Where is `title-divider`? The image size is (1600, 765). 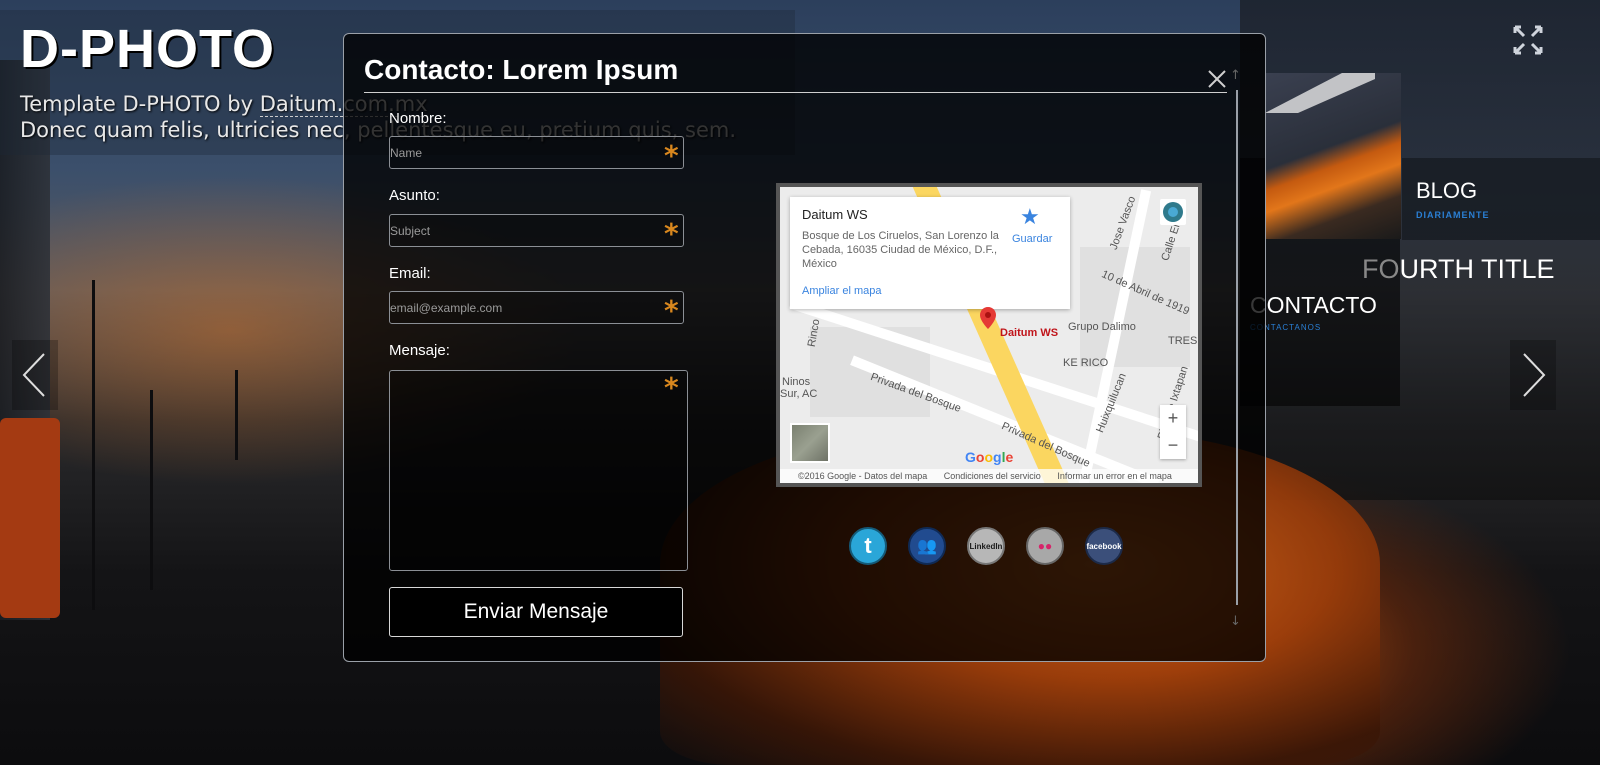 title-divider is located at coordinates (795, 92).